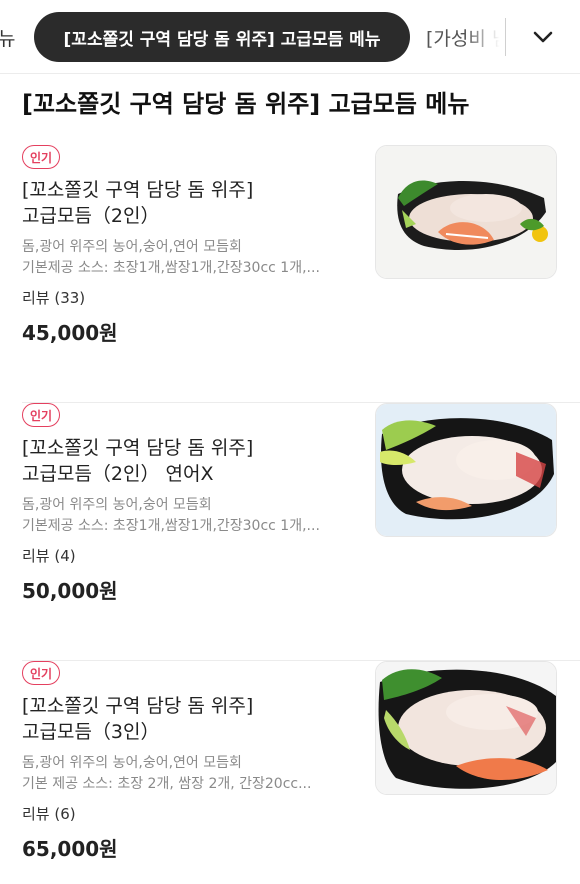  What do you see at coordinates (192, 719) in the screenshot?
I see `menu-item-name: [꼬소쫄깃 구역 담당 돔 위주] 고급모듬（3인）` at bounding box center [192, 719].